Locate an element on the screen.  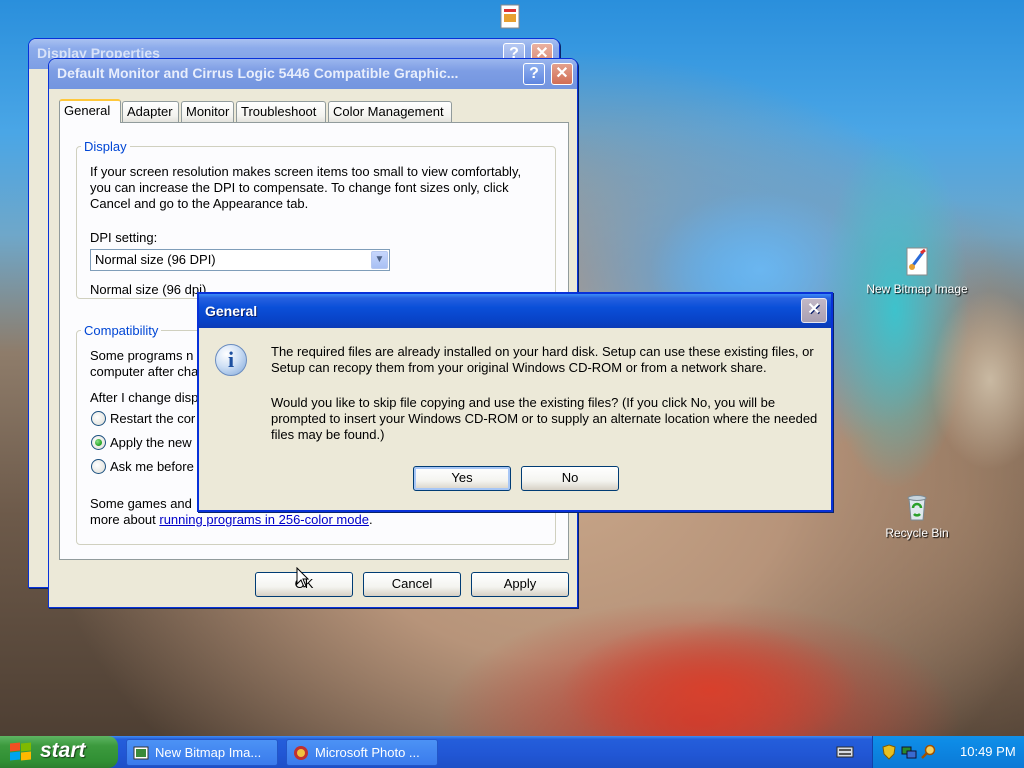
radio-restart-label: Restart the cor is located at coordinates (152, 419).